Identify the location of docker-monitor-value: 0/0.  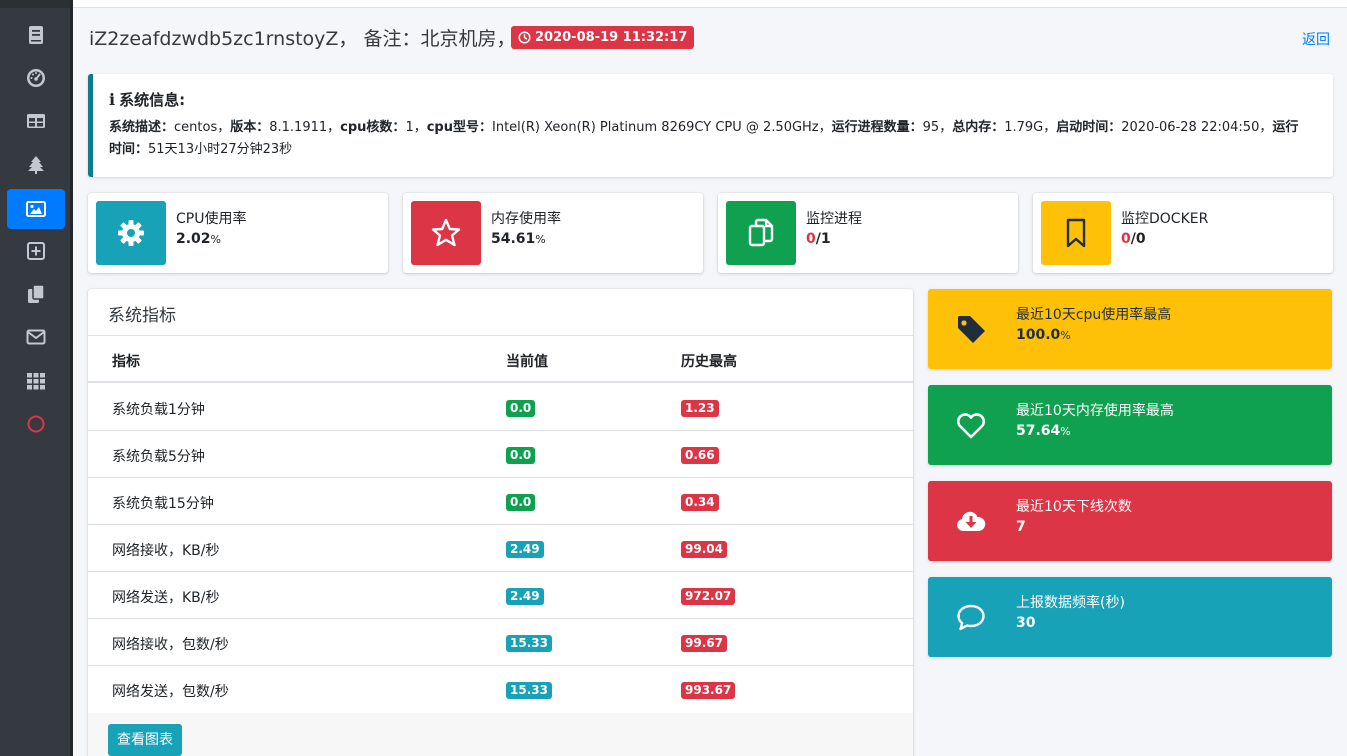
(1133, 239).